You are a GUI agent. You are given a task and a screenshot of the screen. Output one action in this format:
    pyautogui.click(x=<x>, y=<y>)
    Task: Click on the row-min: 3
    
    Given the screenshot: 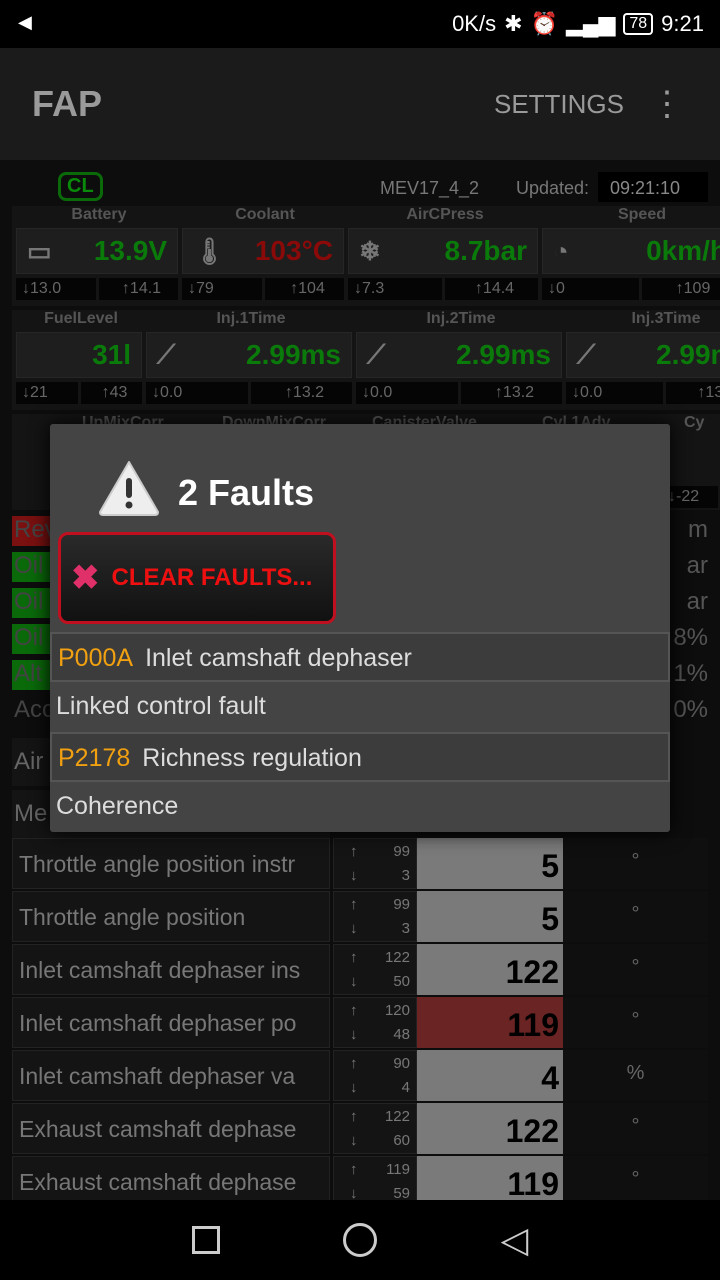 What is the action you would take?
    pyautogui.click(x=405, y=928)
    